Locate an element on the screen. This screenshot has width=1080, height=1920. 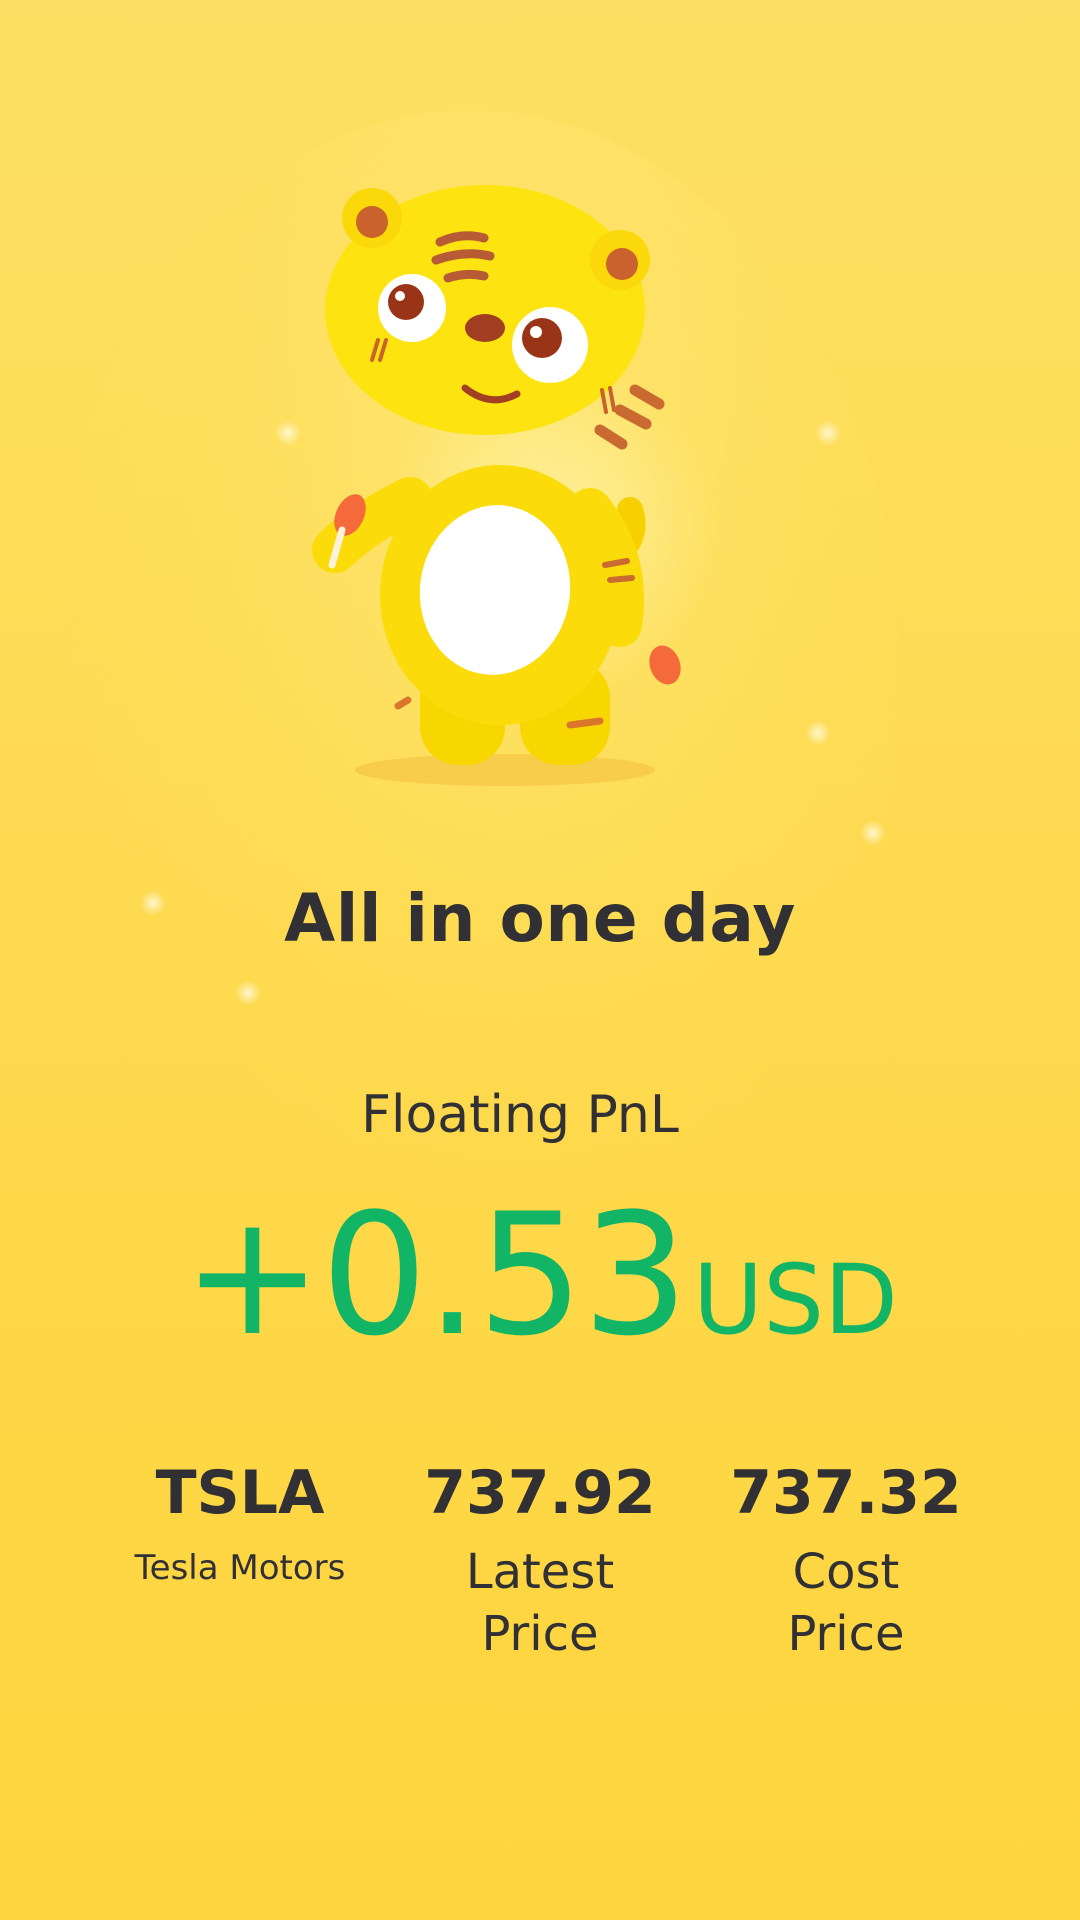
stock-symbol-stat: TSLA Tesla Motors is located at coordinates (240, 1522).